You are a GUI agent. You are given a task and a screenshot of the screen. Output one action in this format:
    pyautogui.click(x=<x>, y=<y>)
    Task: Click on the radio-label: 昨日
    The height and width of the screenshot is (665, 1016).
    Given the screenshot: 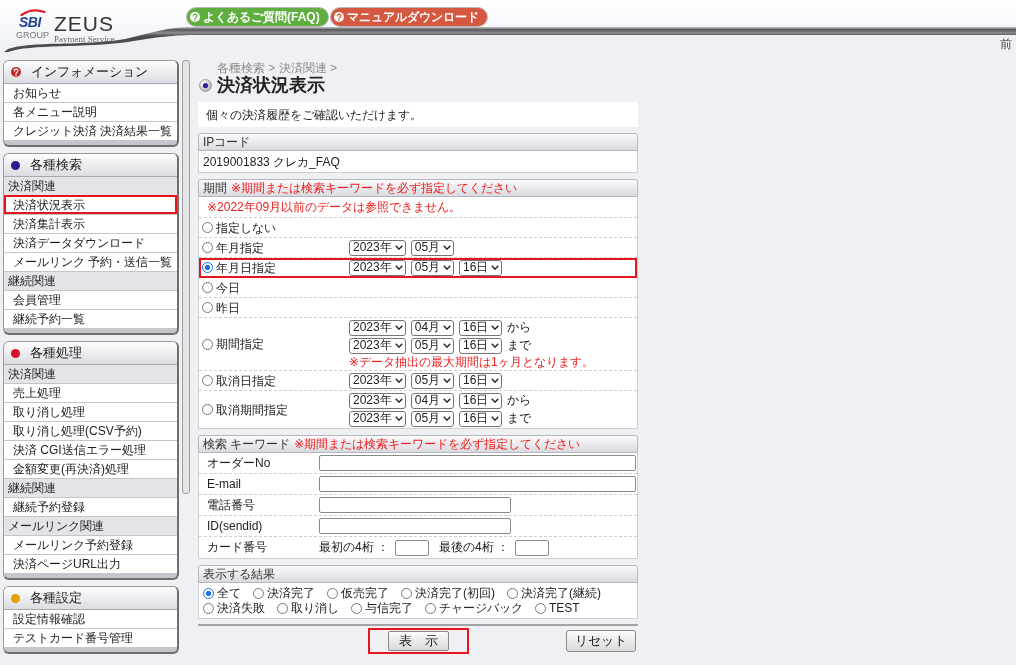 What is the action you would take?
    pyautogui.click(x=228, y=307)
    